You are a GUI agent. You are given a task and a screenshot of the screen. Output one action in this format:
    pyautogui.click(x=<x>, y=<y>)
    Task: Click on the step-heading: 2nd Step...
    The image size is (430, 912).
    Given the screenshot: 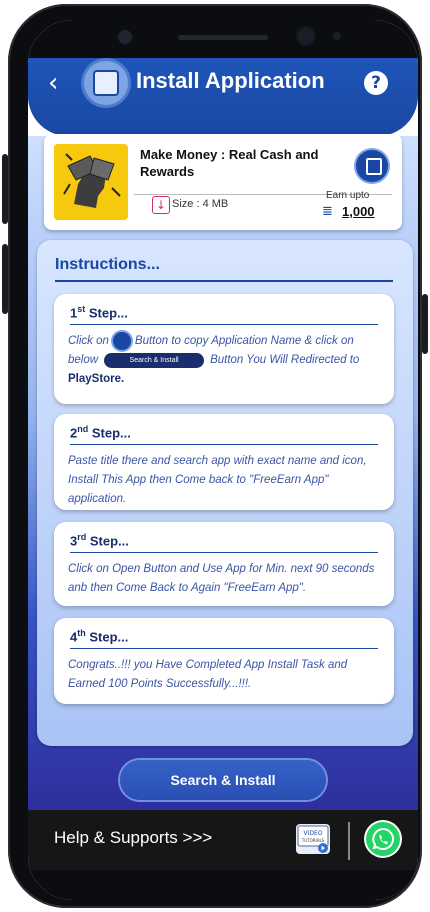 What is the action you would take?
    pyautogui.click(x=100, y=432)
    